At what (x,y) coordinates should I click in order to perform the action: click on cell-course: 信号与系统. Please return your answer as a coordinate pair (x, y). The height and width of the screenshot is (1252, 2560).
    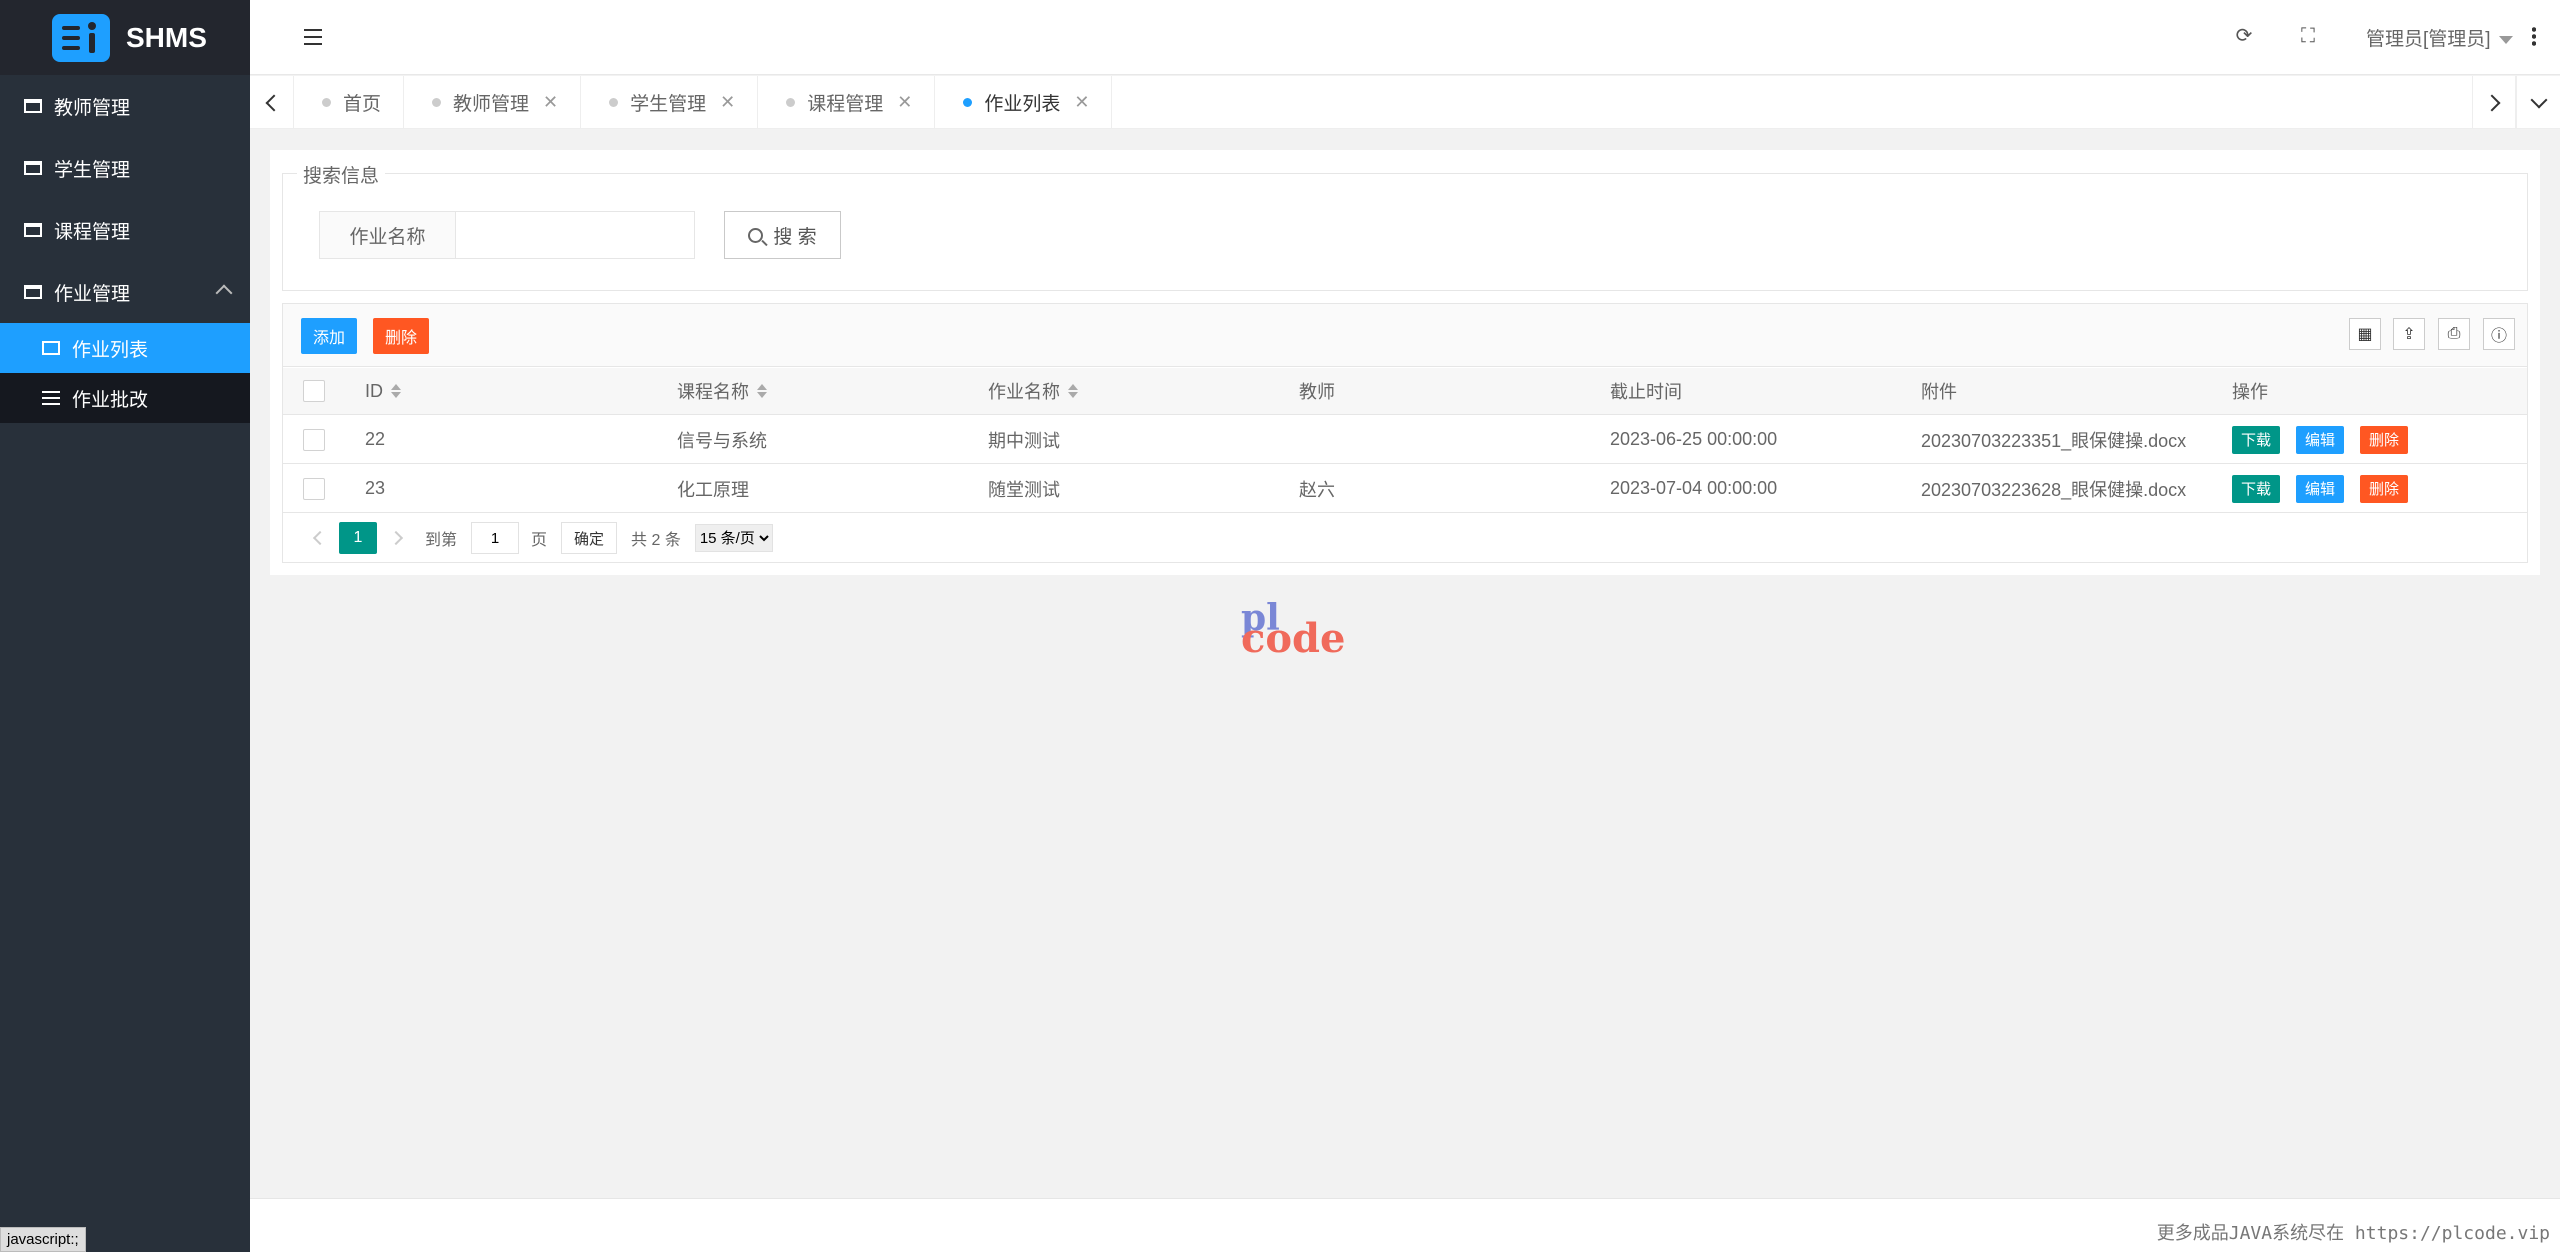
    Looking at the image, I should click on (722, 440).